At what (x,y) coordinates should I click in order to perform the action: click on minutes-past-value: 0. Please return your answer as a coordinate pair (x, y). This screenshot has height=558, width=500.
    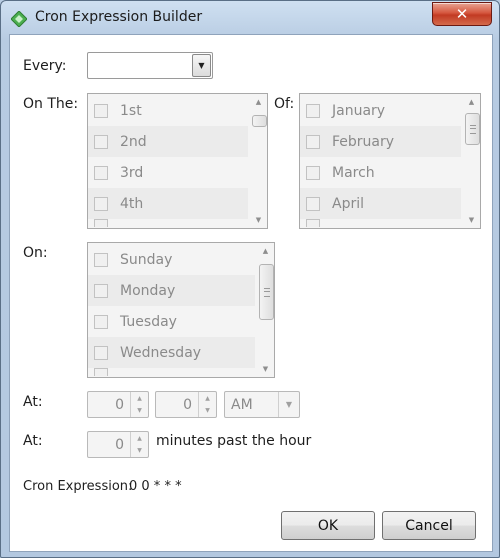
    Looking at the image, I should click on (119, 445).